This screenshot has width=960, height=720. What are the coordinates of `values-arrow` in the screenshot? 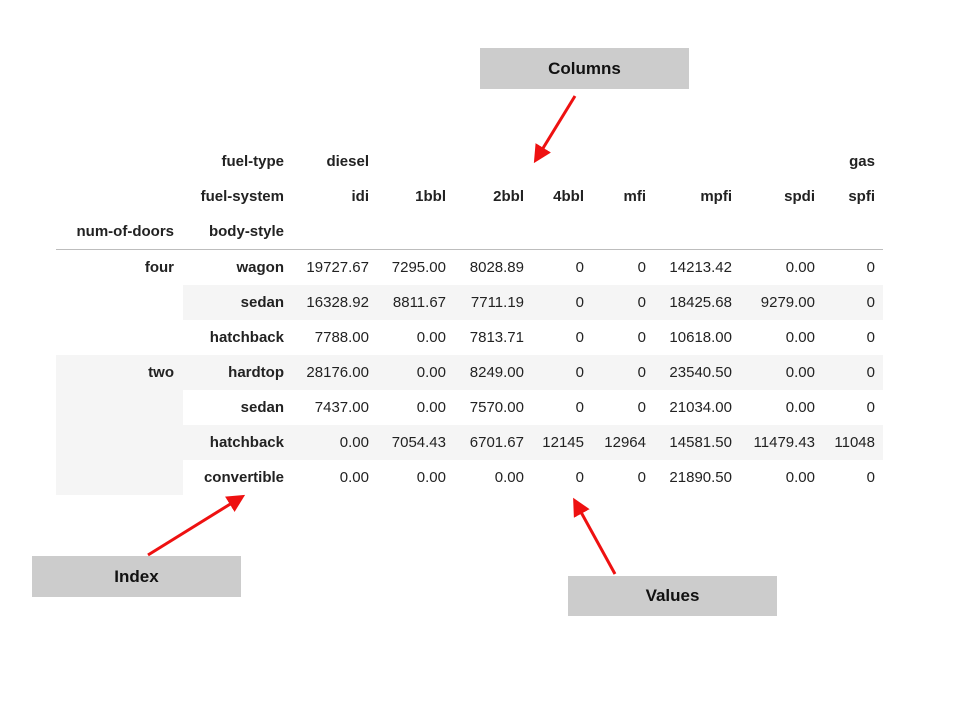 It's located at (595, 536).